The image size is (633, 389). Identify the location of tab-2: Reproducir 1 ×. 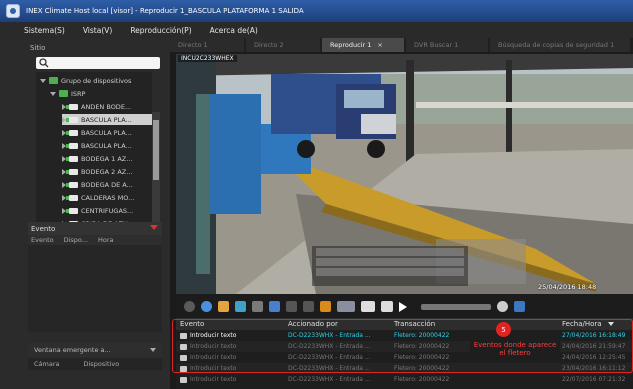
(363, 45).